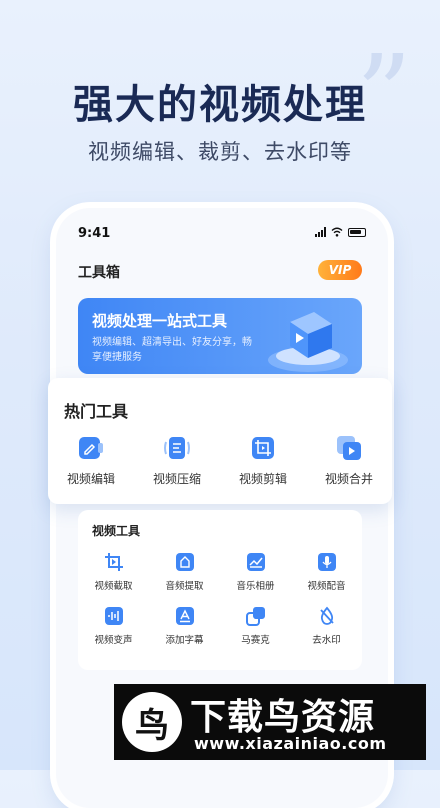 The height and width of the screenshot is (808, 440). What do you see at coordinates (177, 460) in the screenshot?
I see `hot-tool-video-compress: 视频压缩` at bounding box center [177, 460].